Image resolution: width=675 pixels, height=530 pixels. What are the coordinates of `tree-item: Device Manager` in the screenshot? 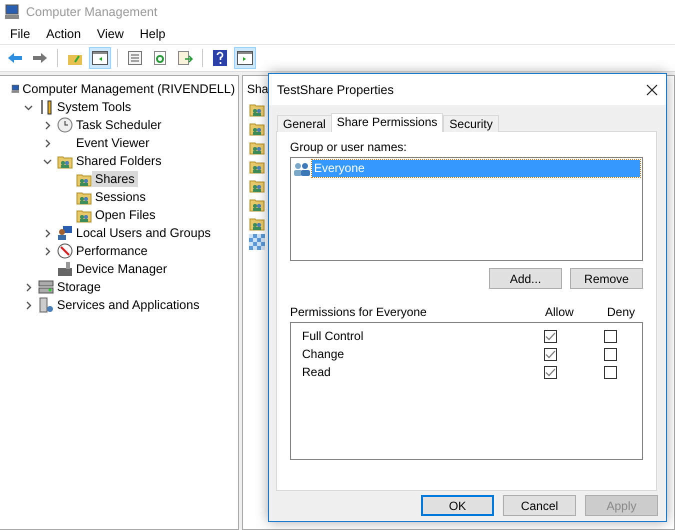 It's located at (121, 269).